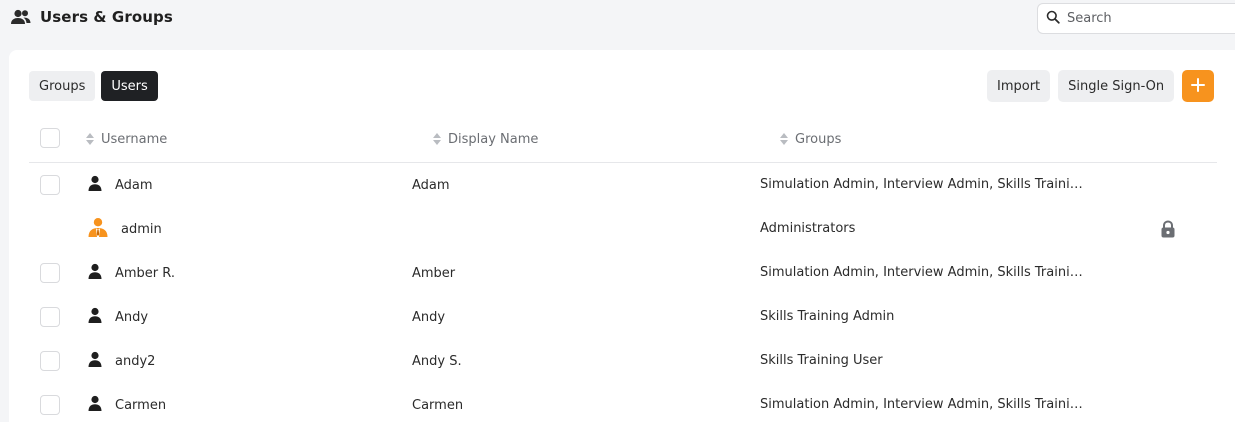  Describe the element at coordinates (1019, 86) in the screenshot. I see `import-button: Import` at that location.